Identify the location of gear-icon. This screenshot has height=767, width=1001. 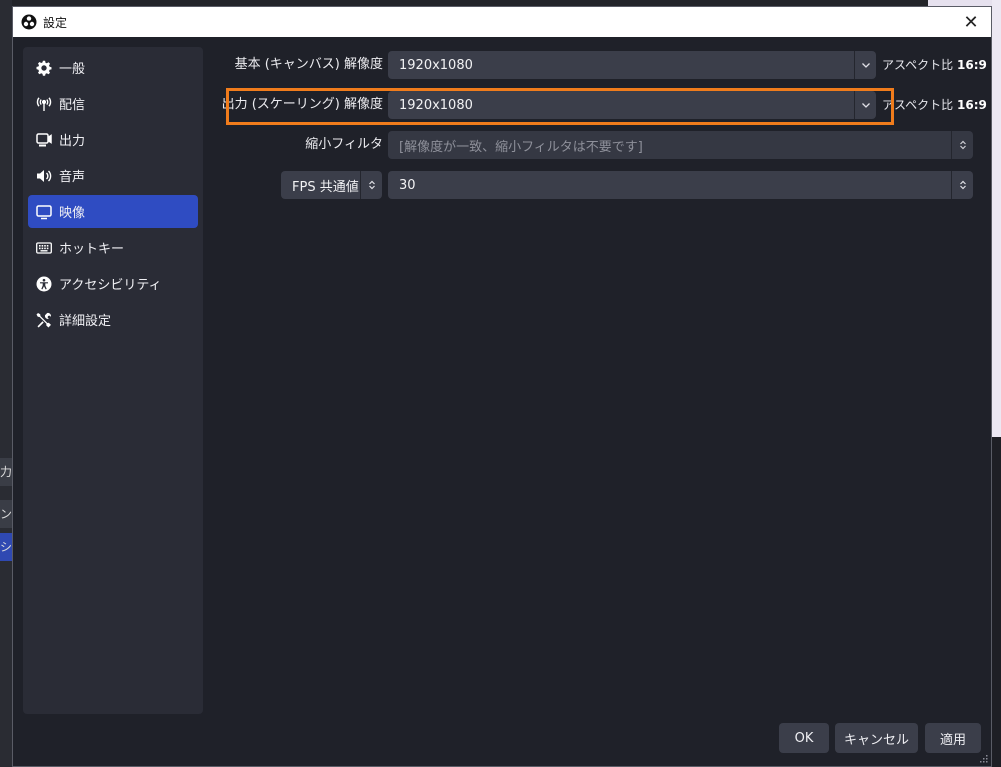
(44, 68).